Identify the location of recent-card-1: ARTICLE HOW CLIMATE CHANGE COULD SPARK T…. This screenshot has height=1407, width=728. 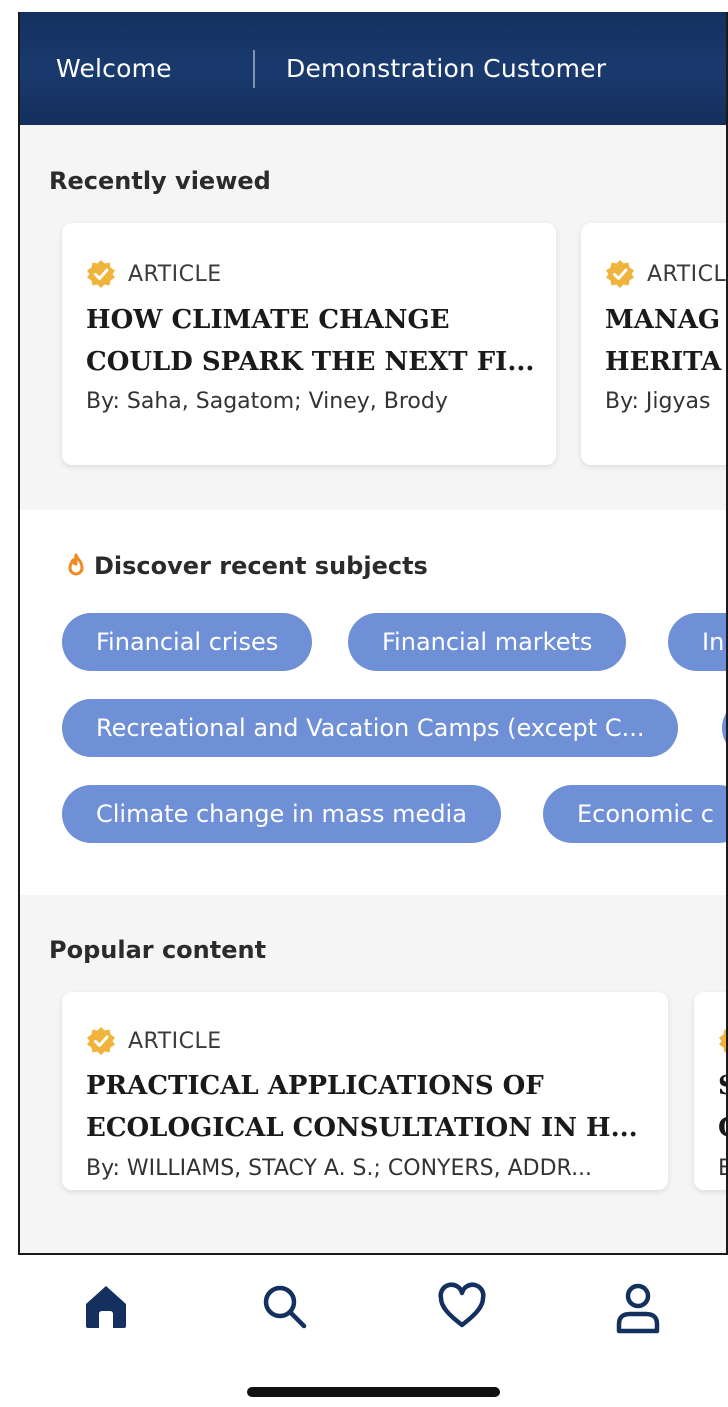
(309, 344).